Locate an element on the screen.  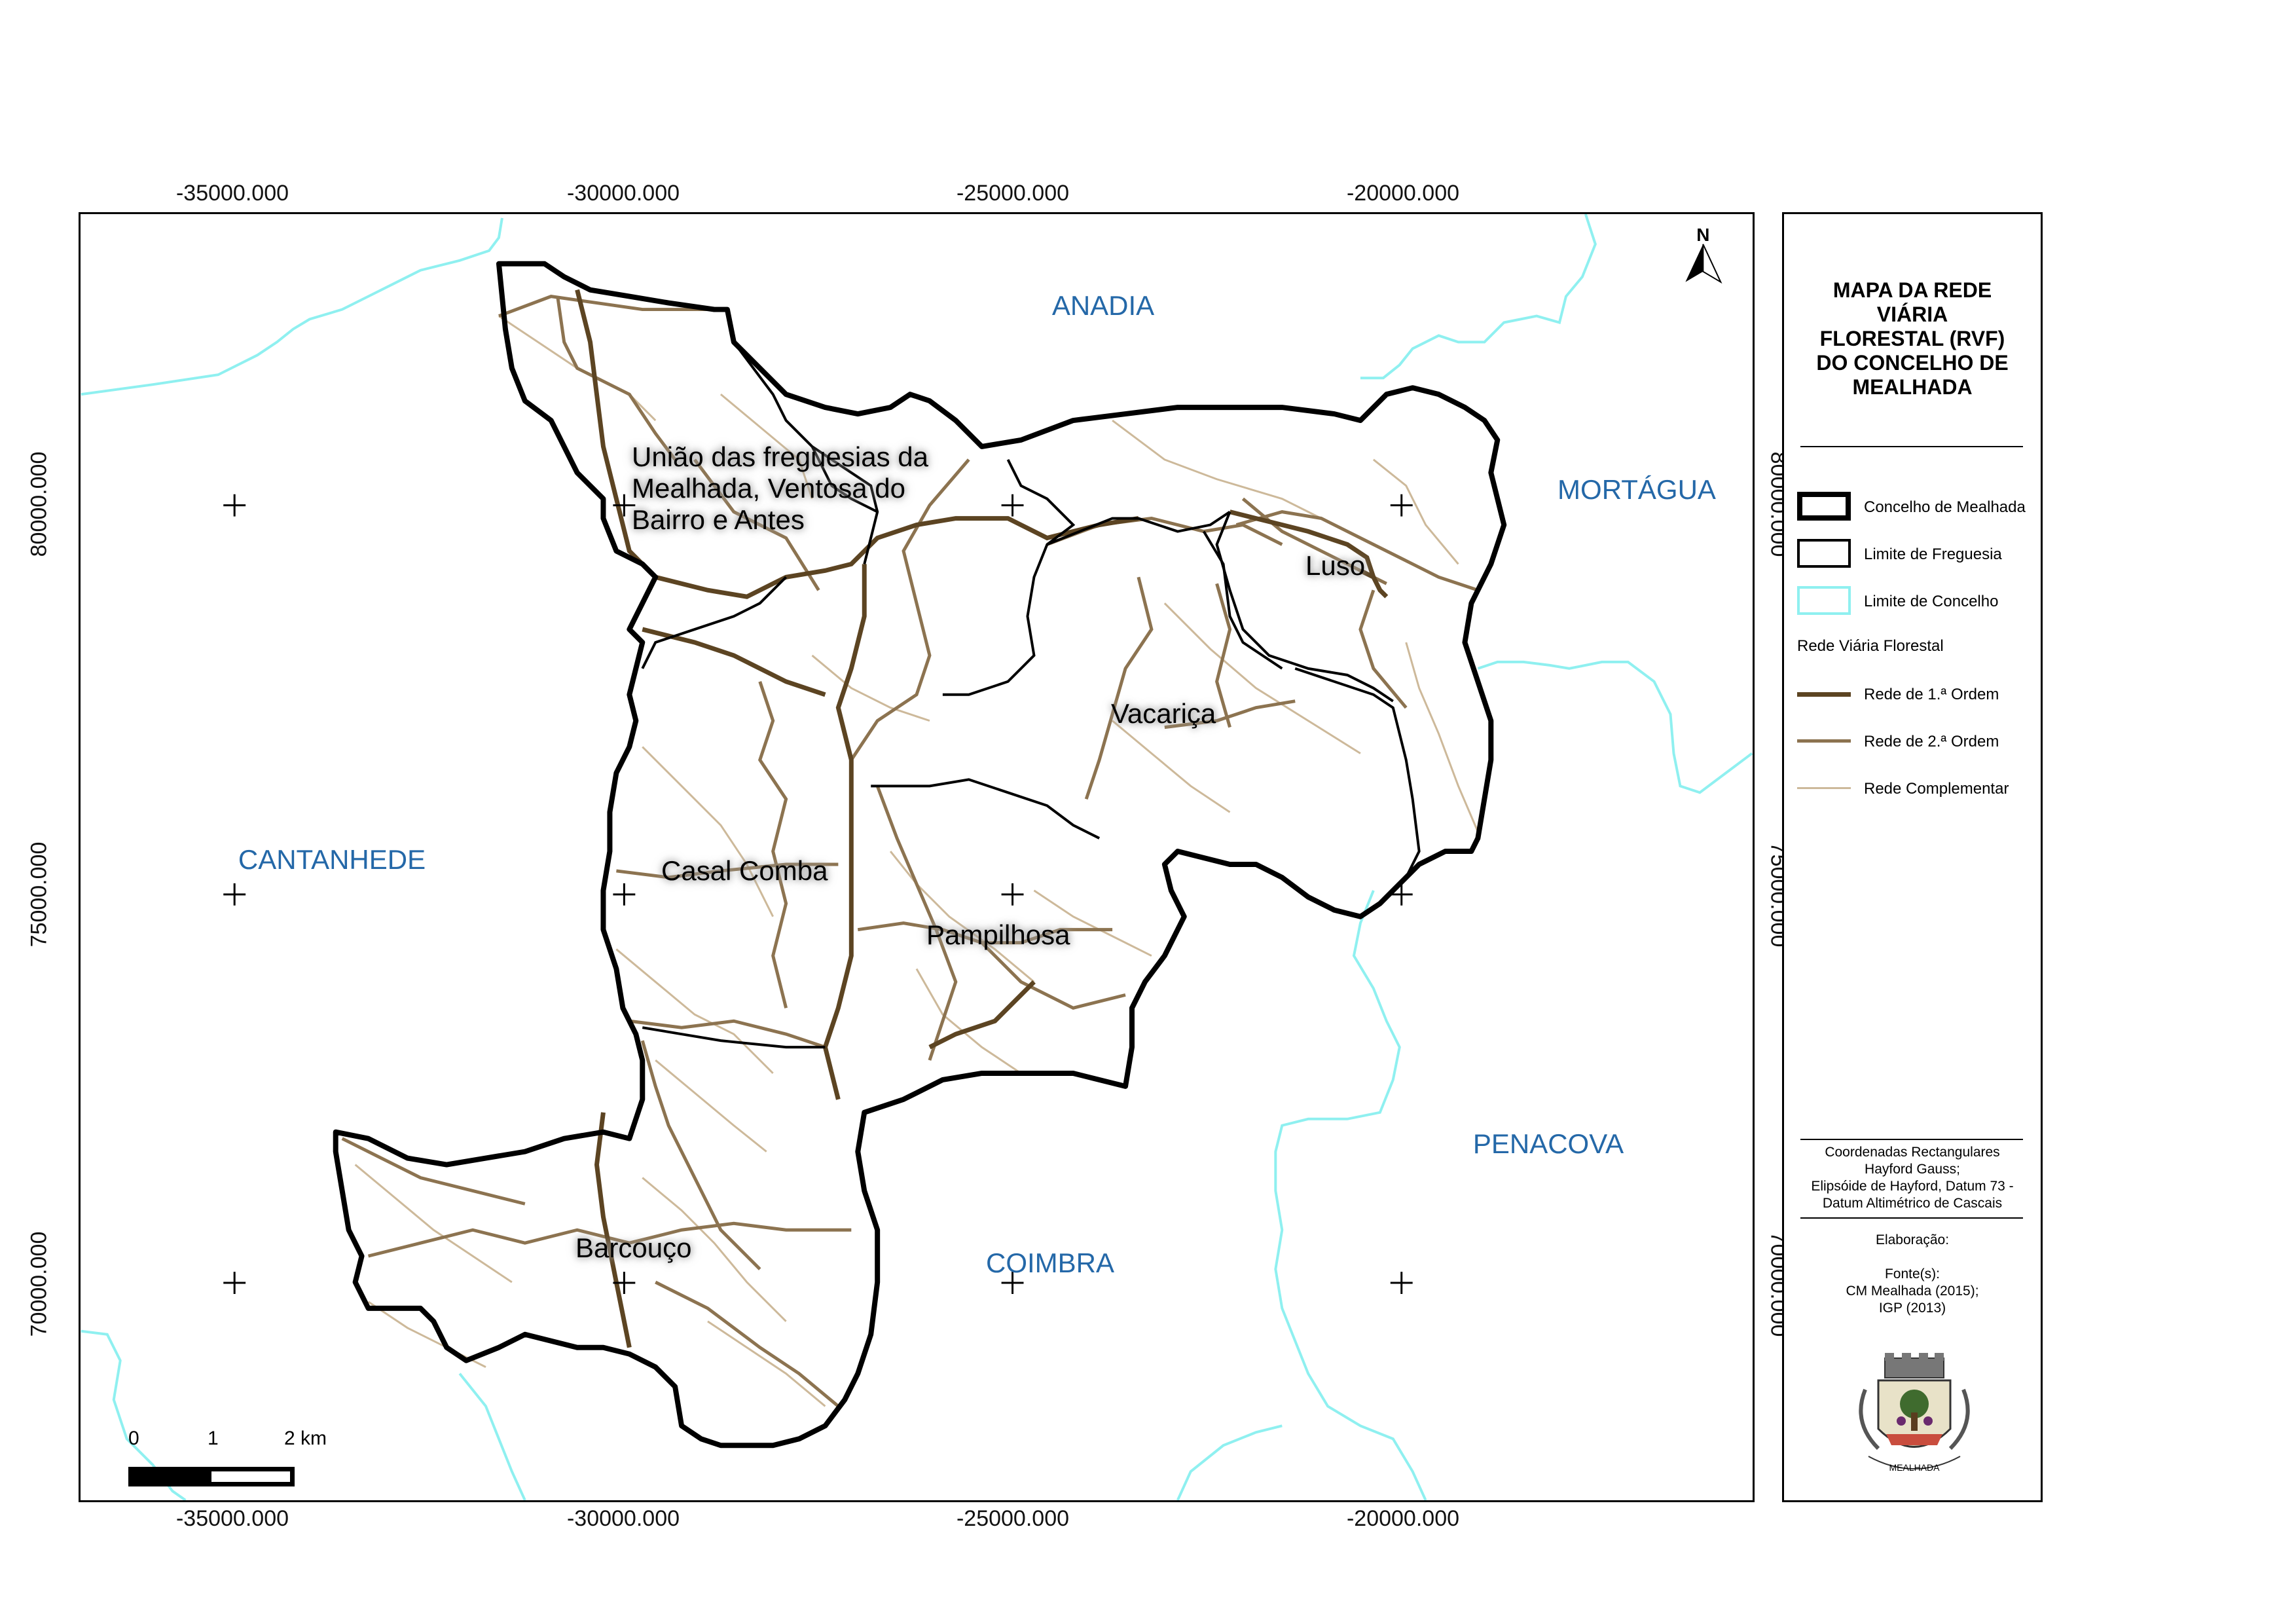
scale-bar-label: 1 is located at coordinates (213, 1438).